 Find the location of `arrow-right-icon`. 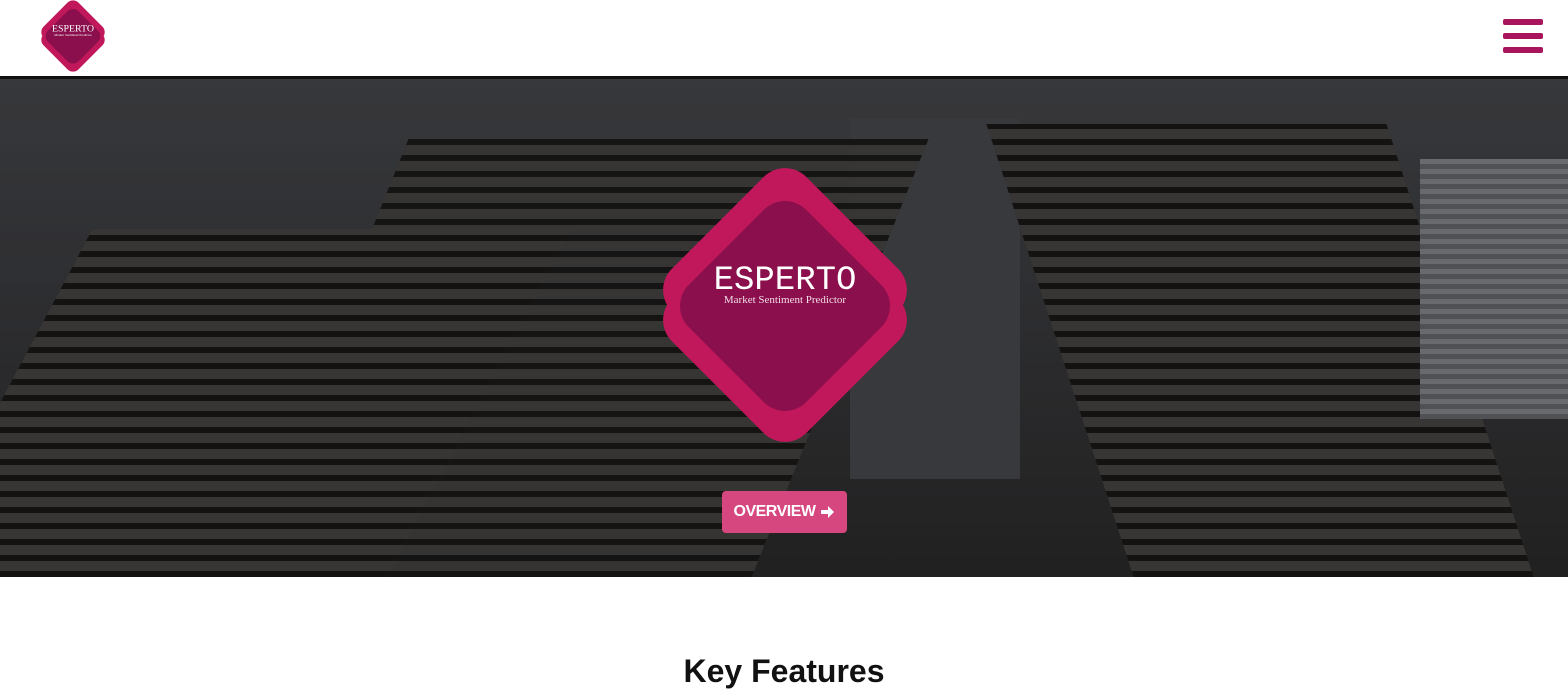

arrow-right-icon is located at coordinates (828, 512).